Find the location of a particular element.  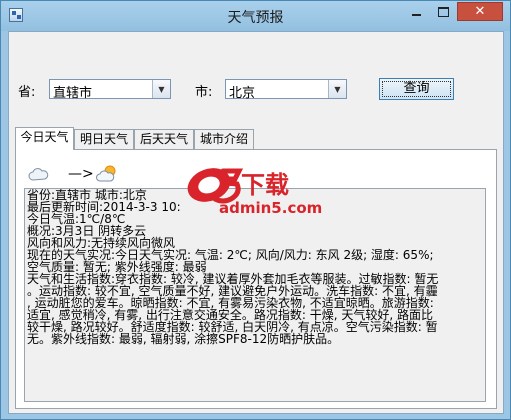

province-value: 直辖市 is located at coordinates (73, 93).